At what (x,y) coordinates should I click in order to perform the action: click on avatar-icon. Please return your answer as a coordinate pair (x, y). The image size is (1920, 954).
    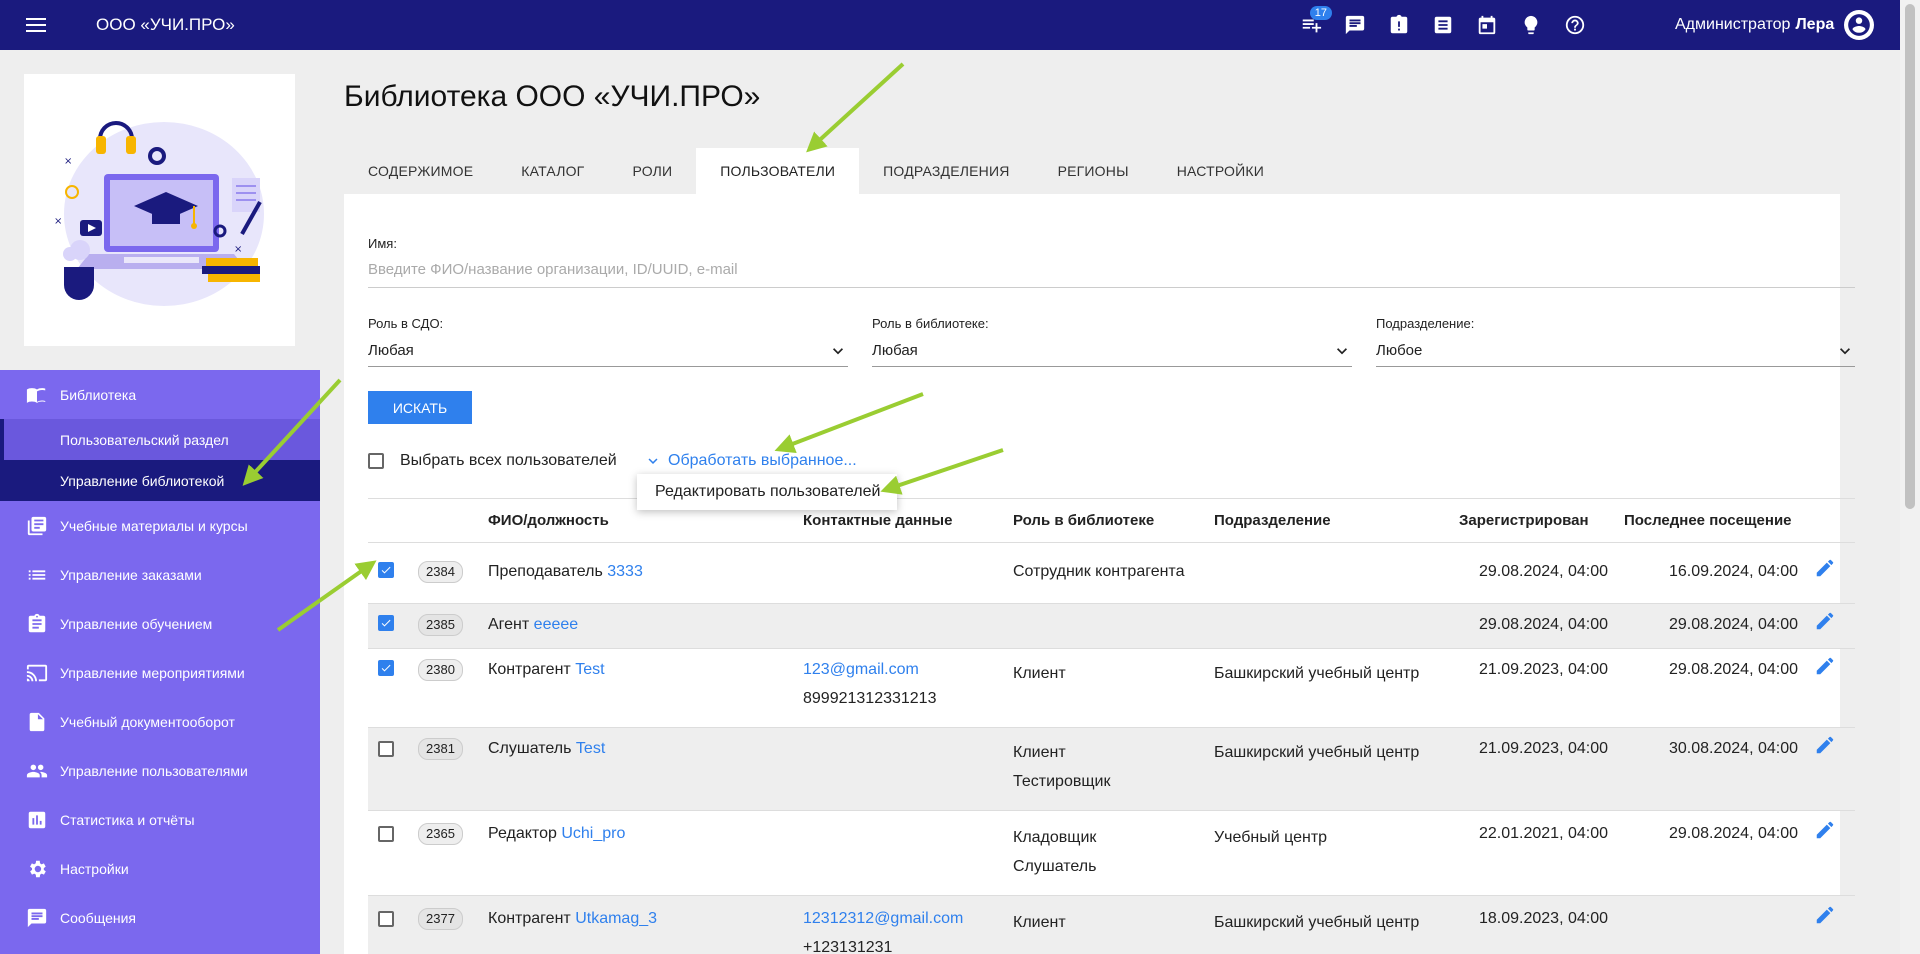
    Looking at the image, I should click on (1859, 25).